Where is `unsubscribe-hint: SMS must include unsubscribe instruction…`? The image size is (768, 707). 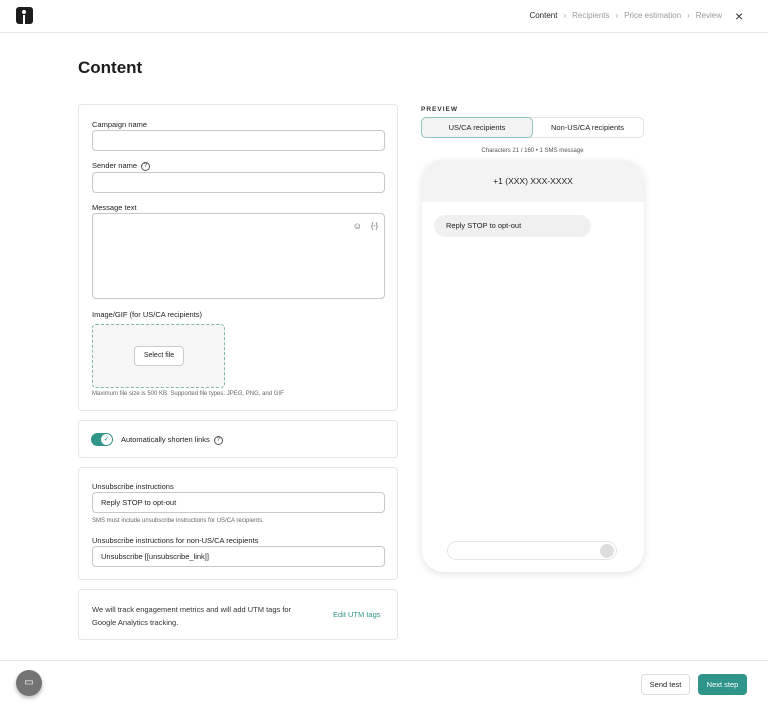 unsubscribe-hint: SMS must include unsubscribe instruction… is located at coordinates (178, 521).